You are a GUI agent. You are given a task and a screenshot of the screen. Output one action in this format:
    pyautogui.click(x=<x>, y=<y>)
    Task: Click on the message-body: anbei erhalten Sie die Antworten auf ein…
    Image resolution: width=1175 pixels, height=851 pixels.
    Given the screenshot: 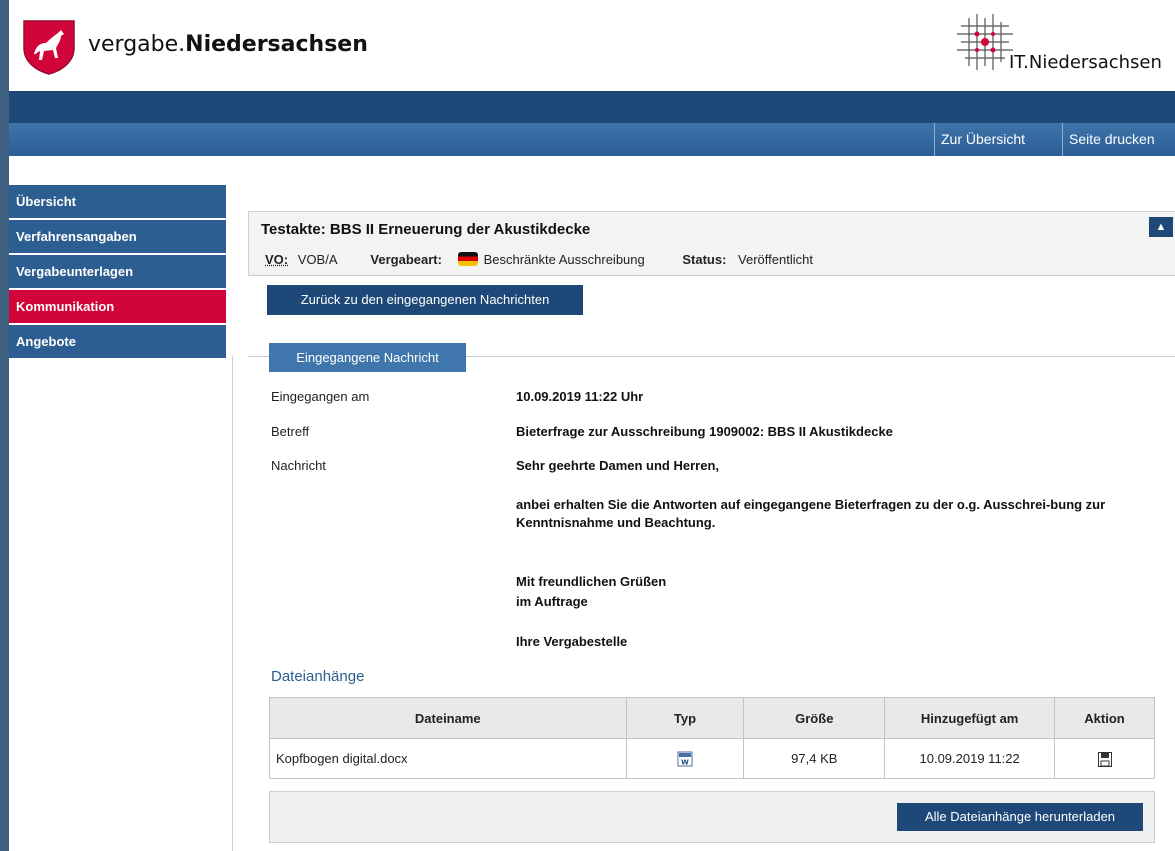 What is the action you would take?
    pyautogui.click(x=836, y=514)
    